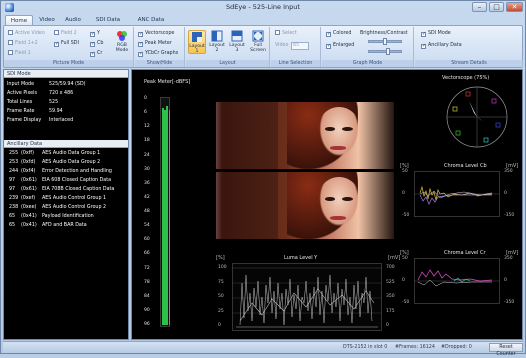 This screenshot has width=526, height=358. I want to click on checkbox-active-video: Active Video, so click(26, 33).